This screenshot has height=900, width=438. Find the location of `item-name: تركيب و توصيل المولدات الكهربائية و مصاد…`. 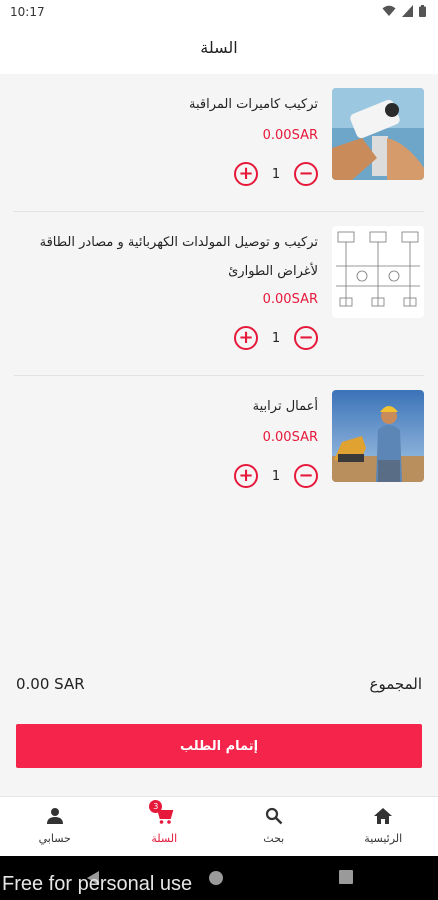

item-name: تركيب و توصيل المولدات الكهربائية و مصاد… is located at coordinates (178, 257).